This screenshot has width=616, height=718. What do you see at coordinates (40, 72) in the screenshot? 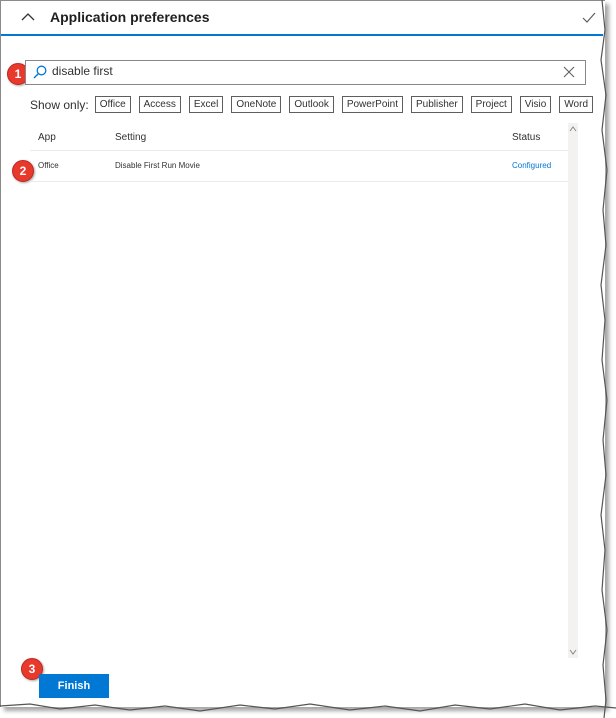
I see `search-icon` at bounding box center [40, 72].